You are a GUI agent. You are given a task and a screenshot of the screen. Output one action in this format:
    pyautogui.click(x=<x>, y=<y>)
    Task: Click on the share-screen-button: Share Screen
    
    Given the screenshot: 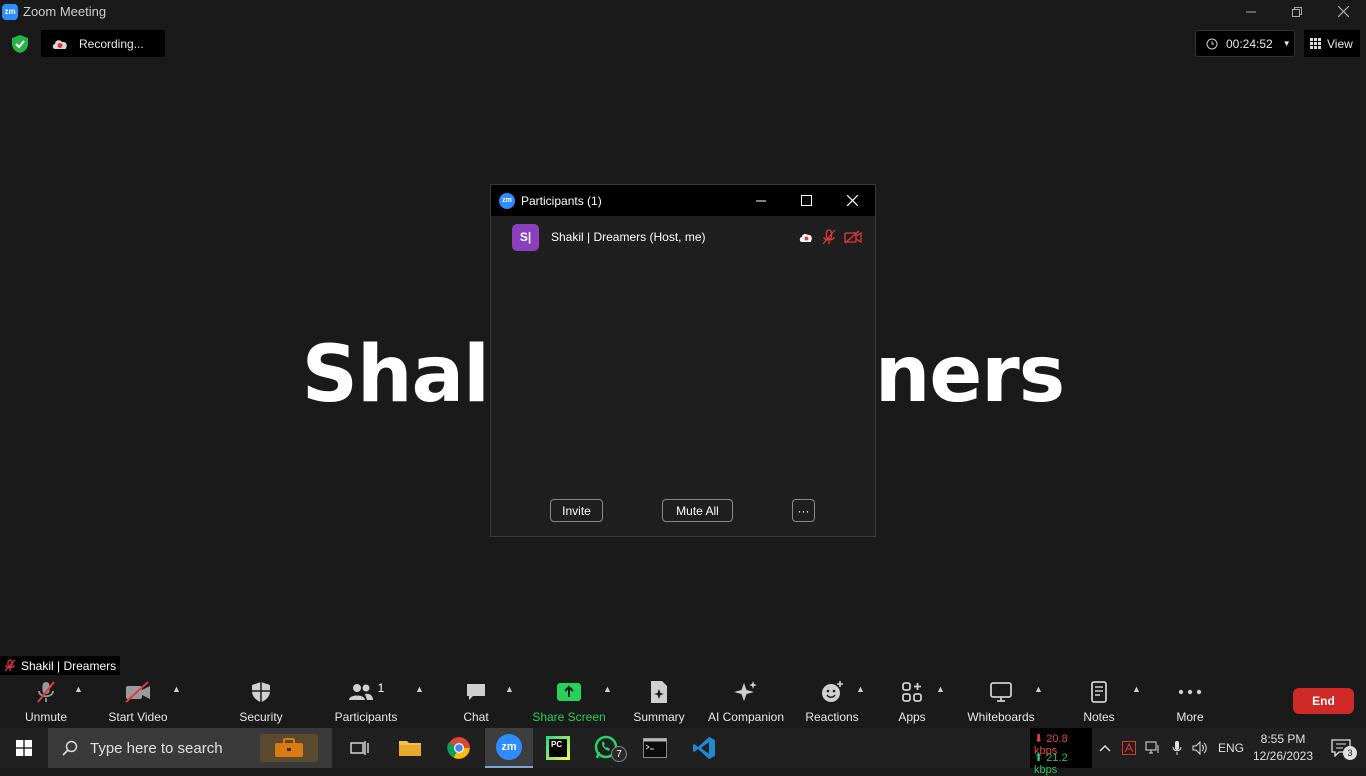 What is the action you would take?
    pyautogui.click(x=569, y=702)
    